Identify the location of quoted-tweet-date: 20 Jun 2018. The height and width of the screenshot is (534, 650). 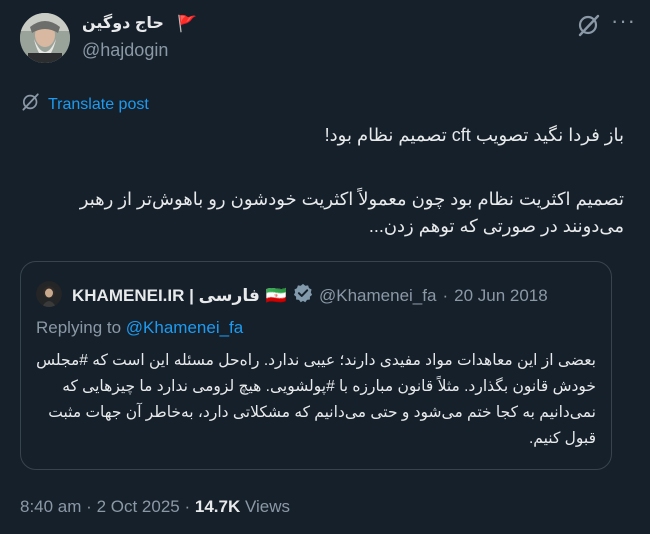
(501, 296).